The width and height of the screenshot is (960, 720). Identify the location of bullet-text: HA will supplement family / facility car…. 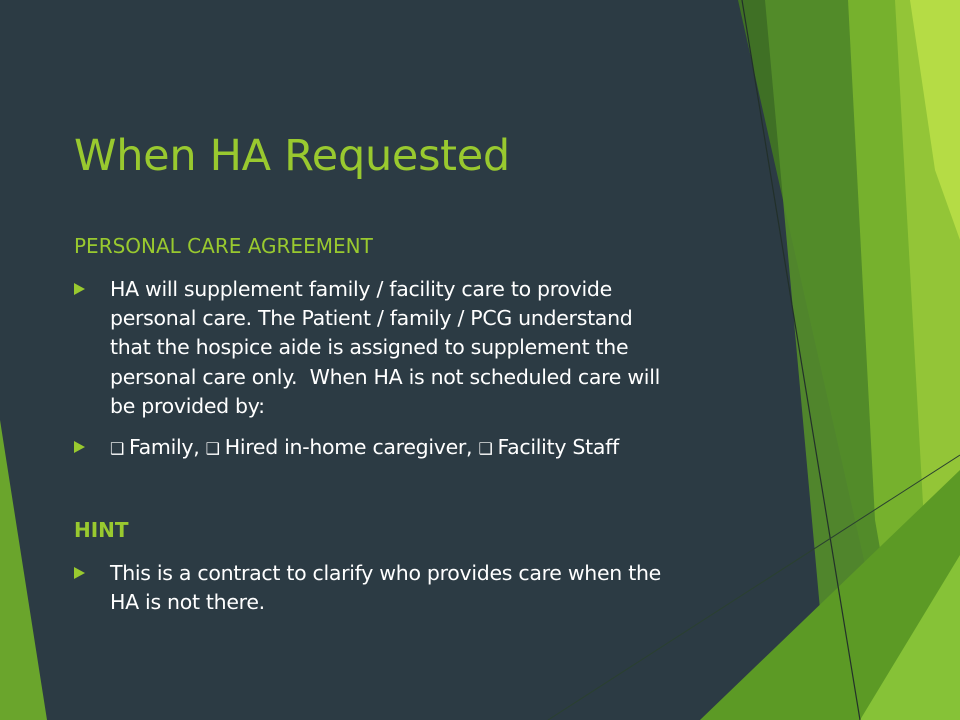
(385, 348).